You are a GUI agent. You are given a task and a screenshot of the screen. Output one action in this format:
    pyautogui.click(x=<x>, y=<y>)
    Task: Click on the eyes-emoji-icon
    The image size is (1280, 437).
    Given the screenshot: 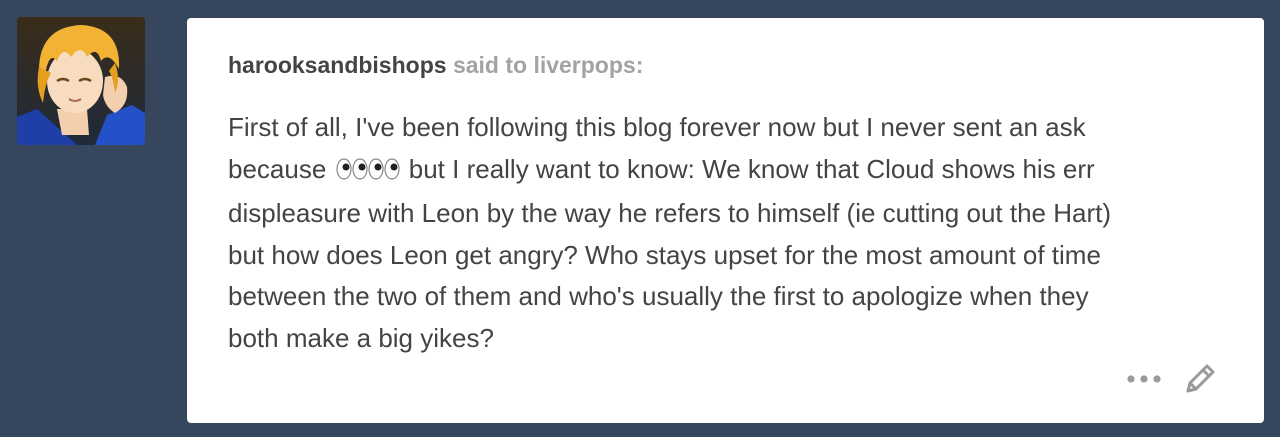 What is the action you would take?
    pyautogui.click(x=367, y=173)
    